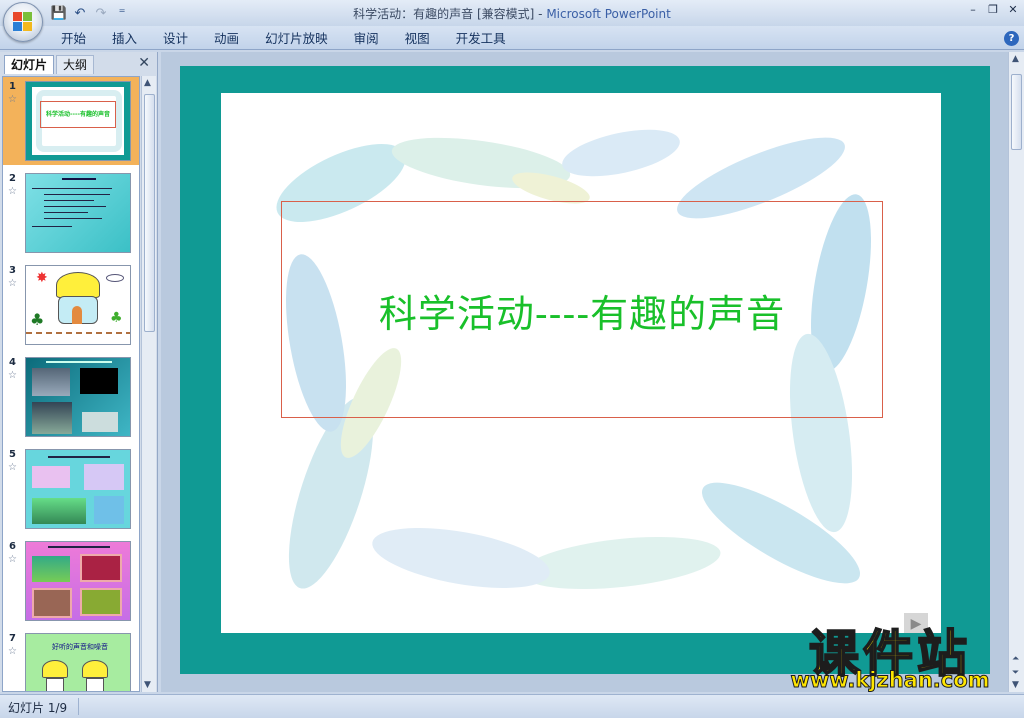 Image resolution: width=1024 pixels, height=718 pixels. Describe the element at coordinates (481, 39) in the screenshot. I see `tab-developer: 开发工具` at that location.